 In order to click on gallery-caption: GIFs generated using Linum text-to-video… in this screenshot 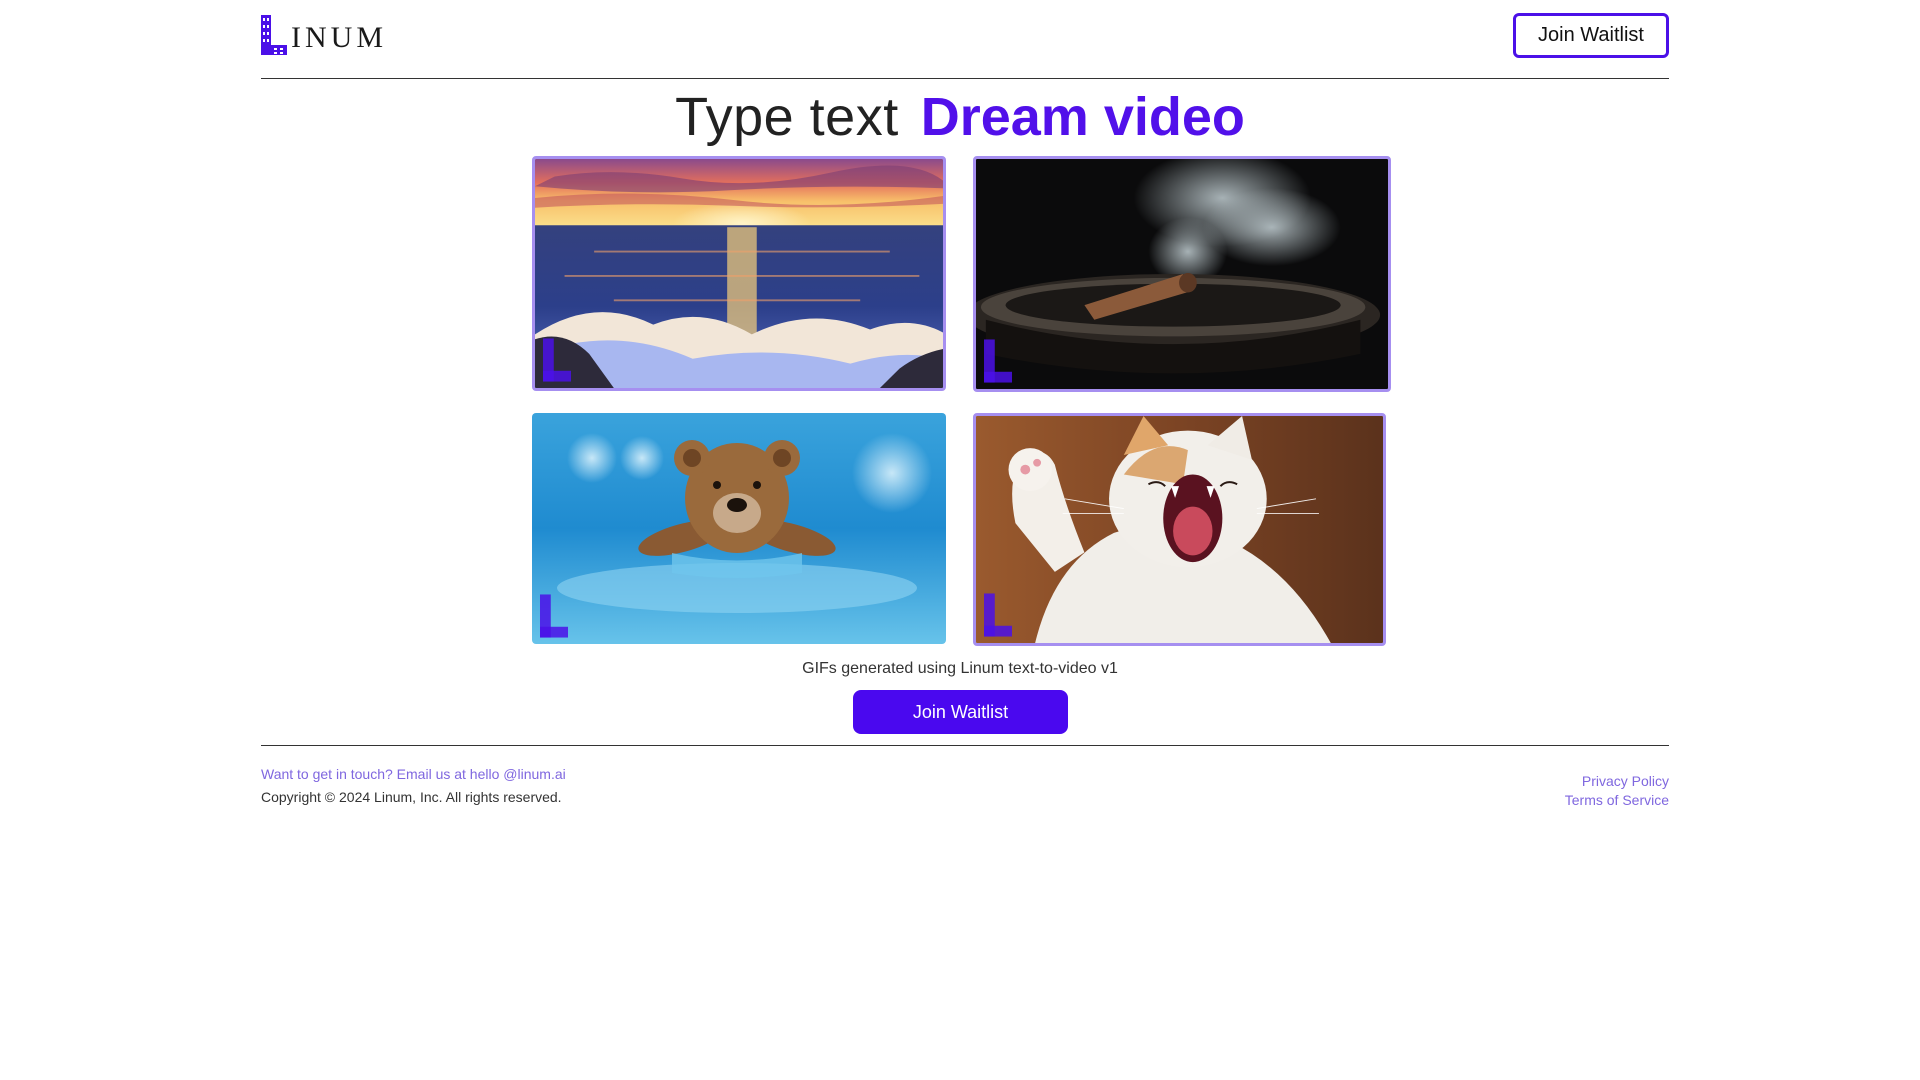, I will do `click(960, 668)`.